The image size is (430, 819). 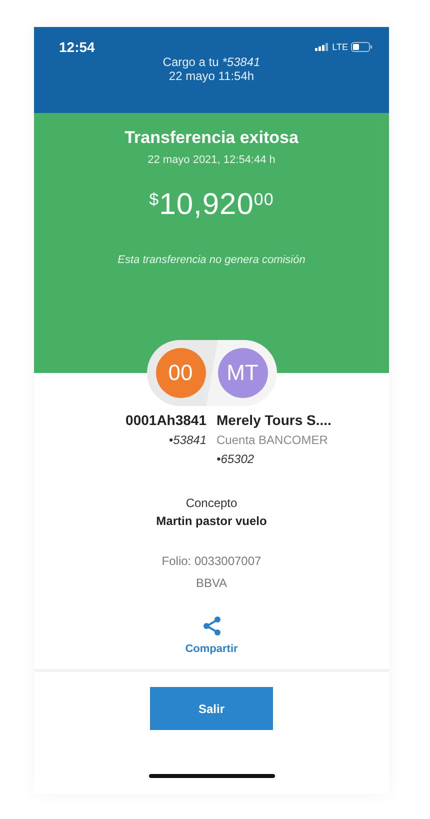 What do you see at coordinates (181, 373) in the screenshot?
I see `initials-avatar: 00` at bounding box center [181, 373].